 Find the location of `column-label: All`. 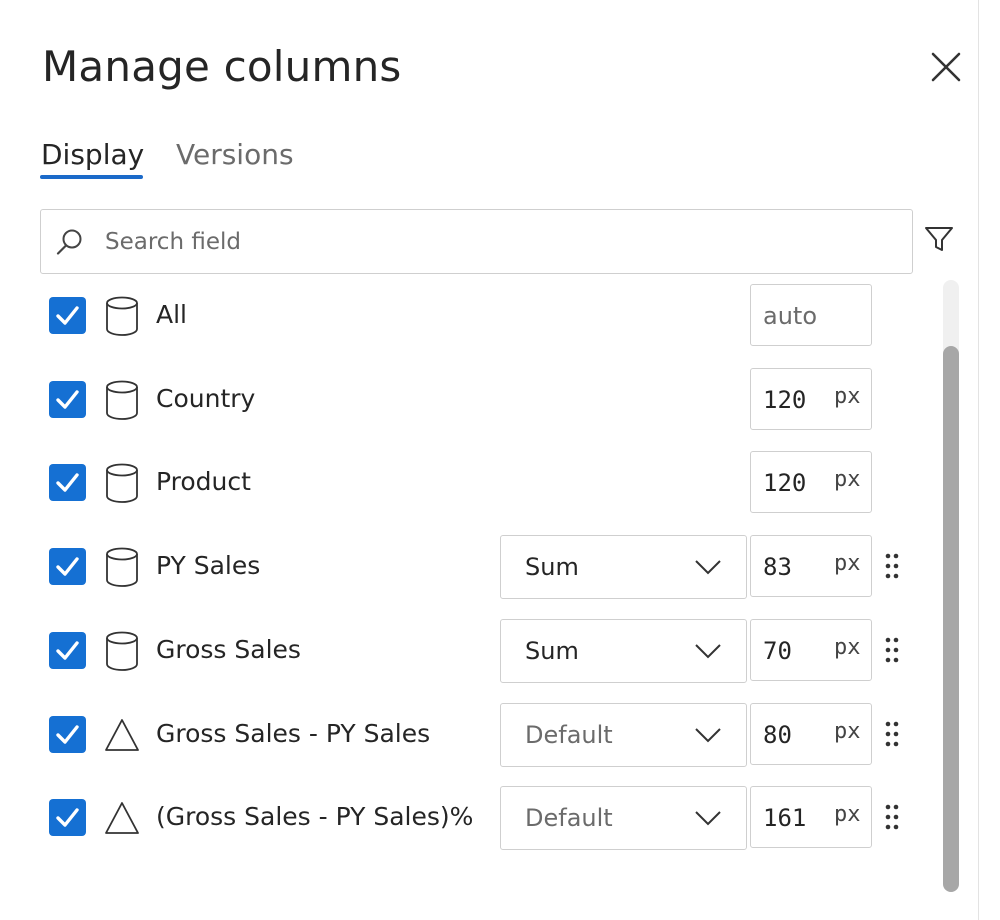

column-label: All is located at coordinates (171, 314).